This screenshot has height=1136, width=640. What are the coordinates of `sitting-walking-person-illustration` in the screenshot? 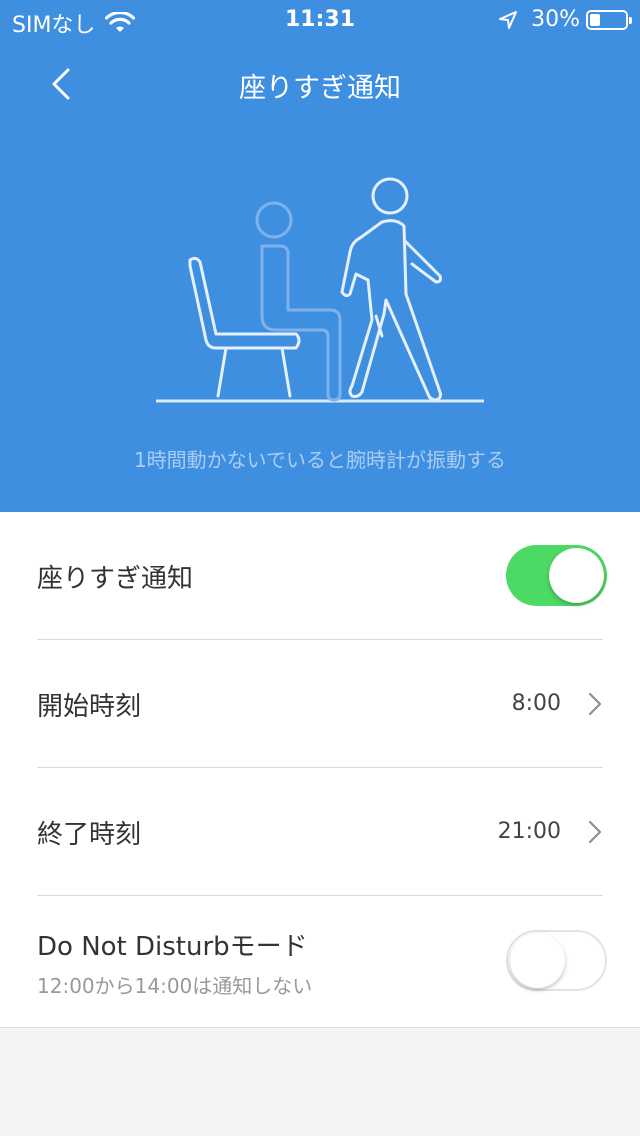 It's located at (320, 290).